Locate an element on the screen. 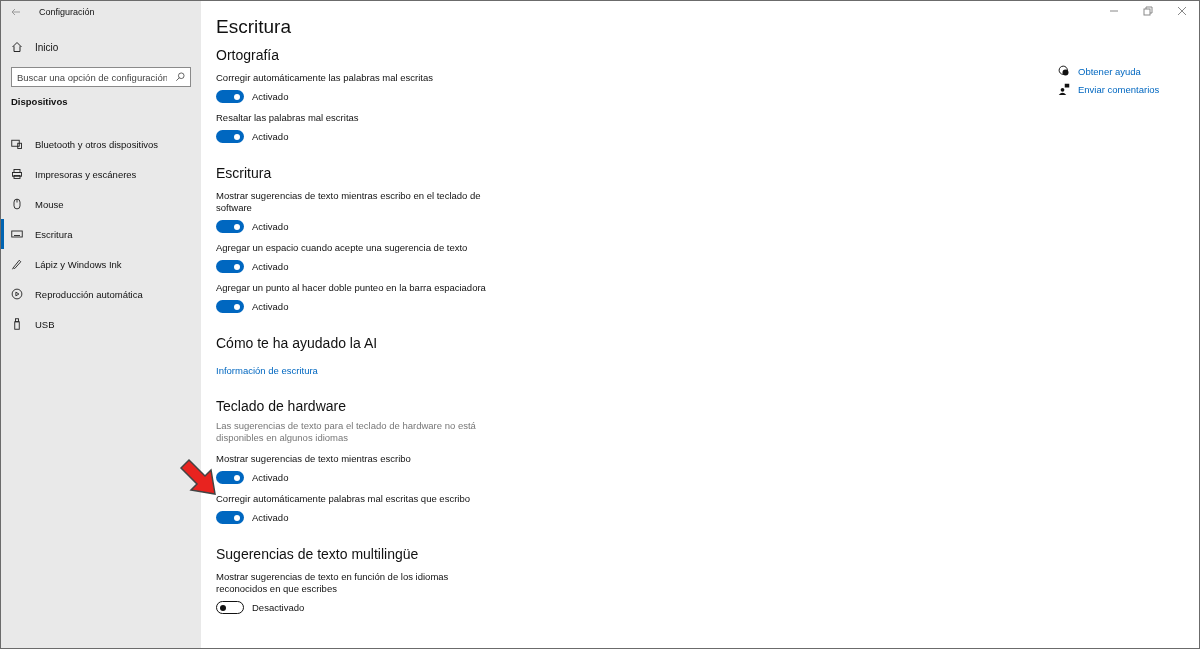 This screenshot has height=649, width=1200. search-field: Buscar una opción de configuración is located at coordinates (101, 77).